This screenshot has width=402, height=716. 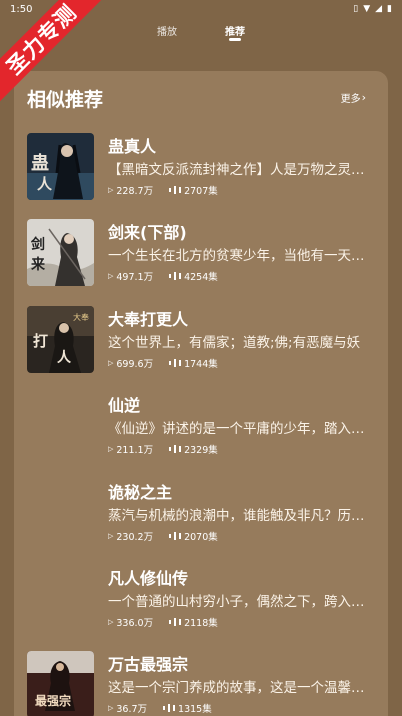 What do you see at coordinates (201, 537) in the screenshot?
I see `episode-count: 2070集` at bounding box center [201, 537].